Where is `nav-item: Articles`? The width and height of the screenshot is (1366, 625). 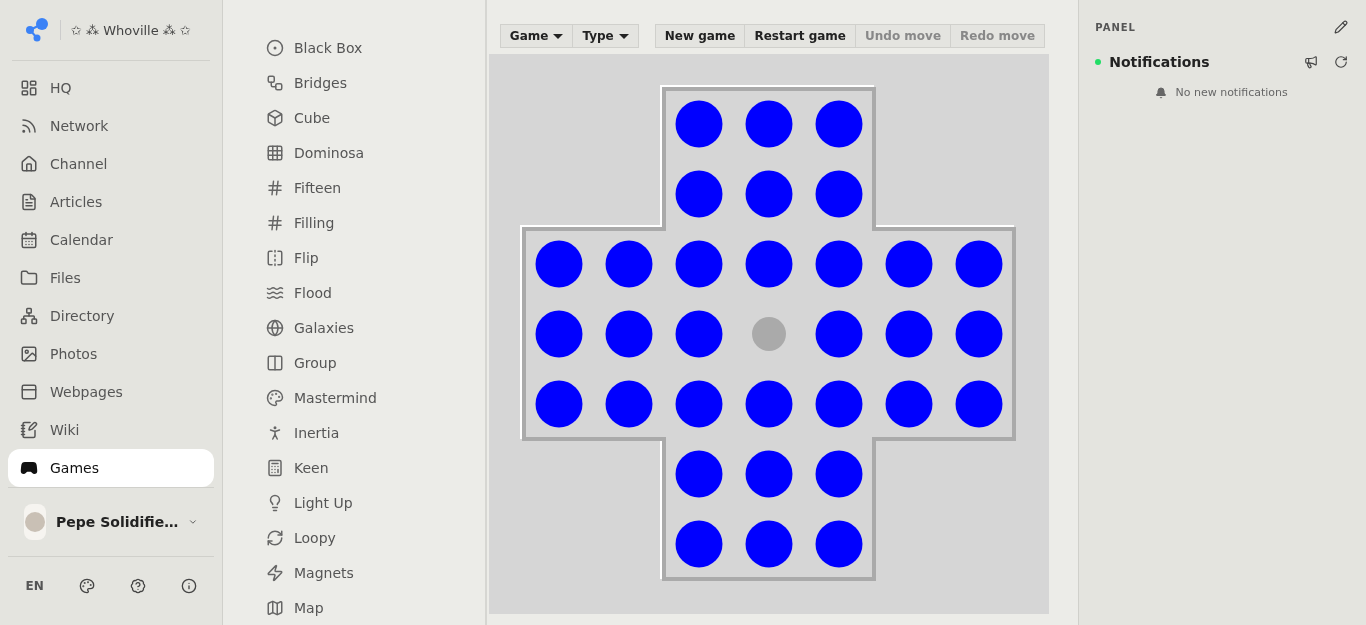
nav-item: Articles is located at coordinates (111, 202).